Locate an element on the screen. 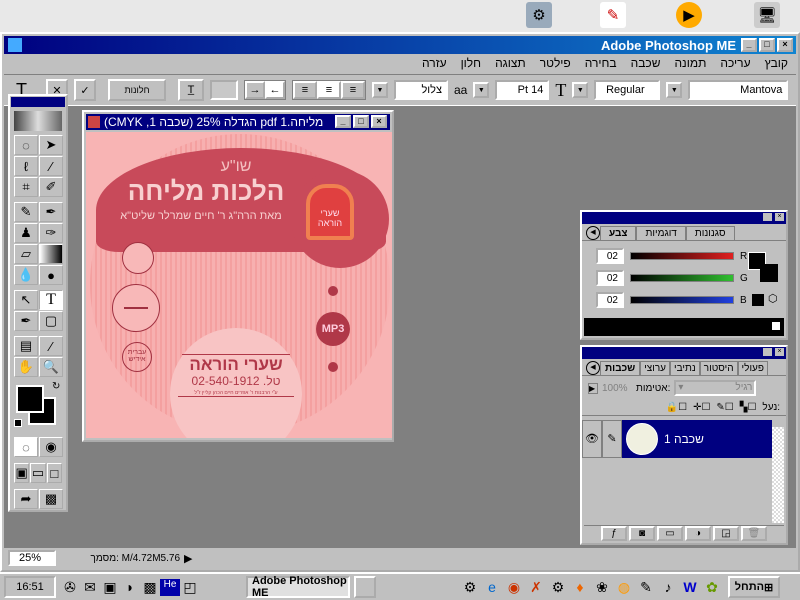  antialias-dropdown-arrow: ▼ is located at coordinates (380, 90).